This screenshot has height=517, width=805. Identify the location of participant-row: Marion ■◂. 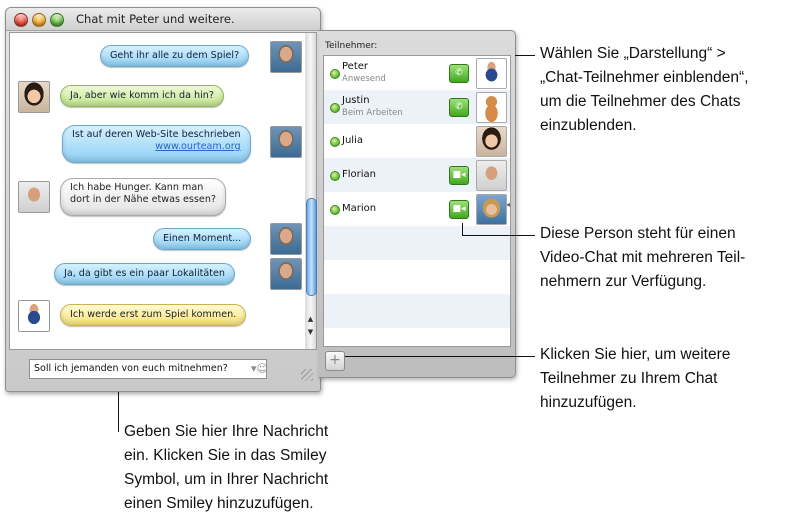
(417, 209).